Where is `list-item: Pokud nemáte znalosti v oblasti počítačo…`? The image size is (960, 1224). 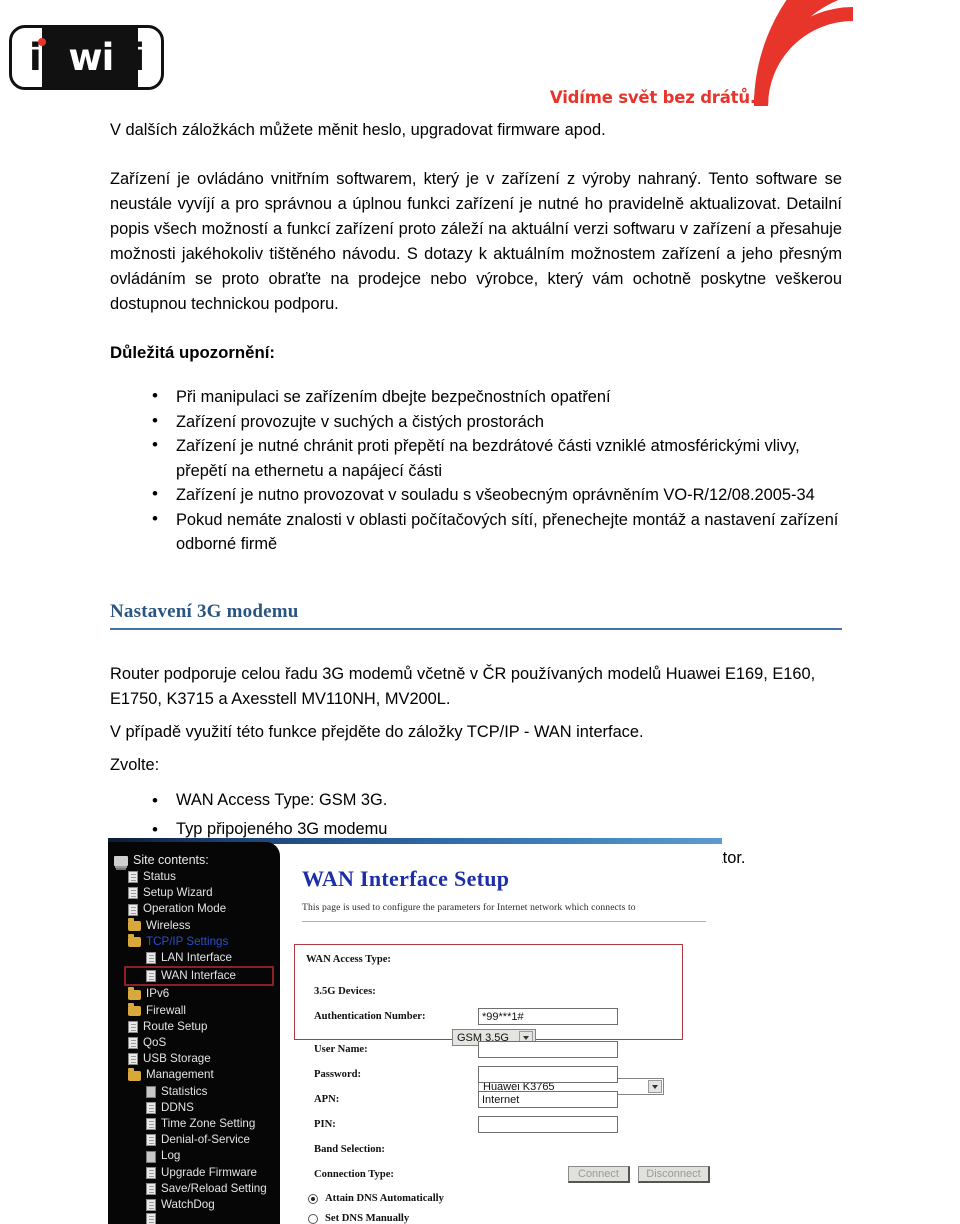
list-item: Pokud nemáte znalosti v oblasti počítačo… is located at coordinates (495, 532).